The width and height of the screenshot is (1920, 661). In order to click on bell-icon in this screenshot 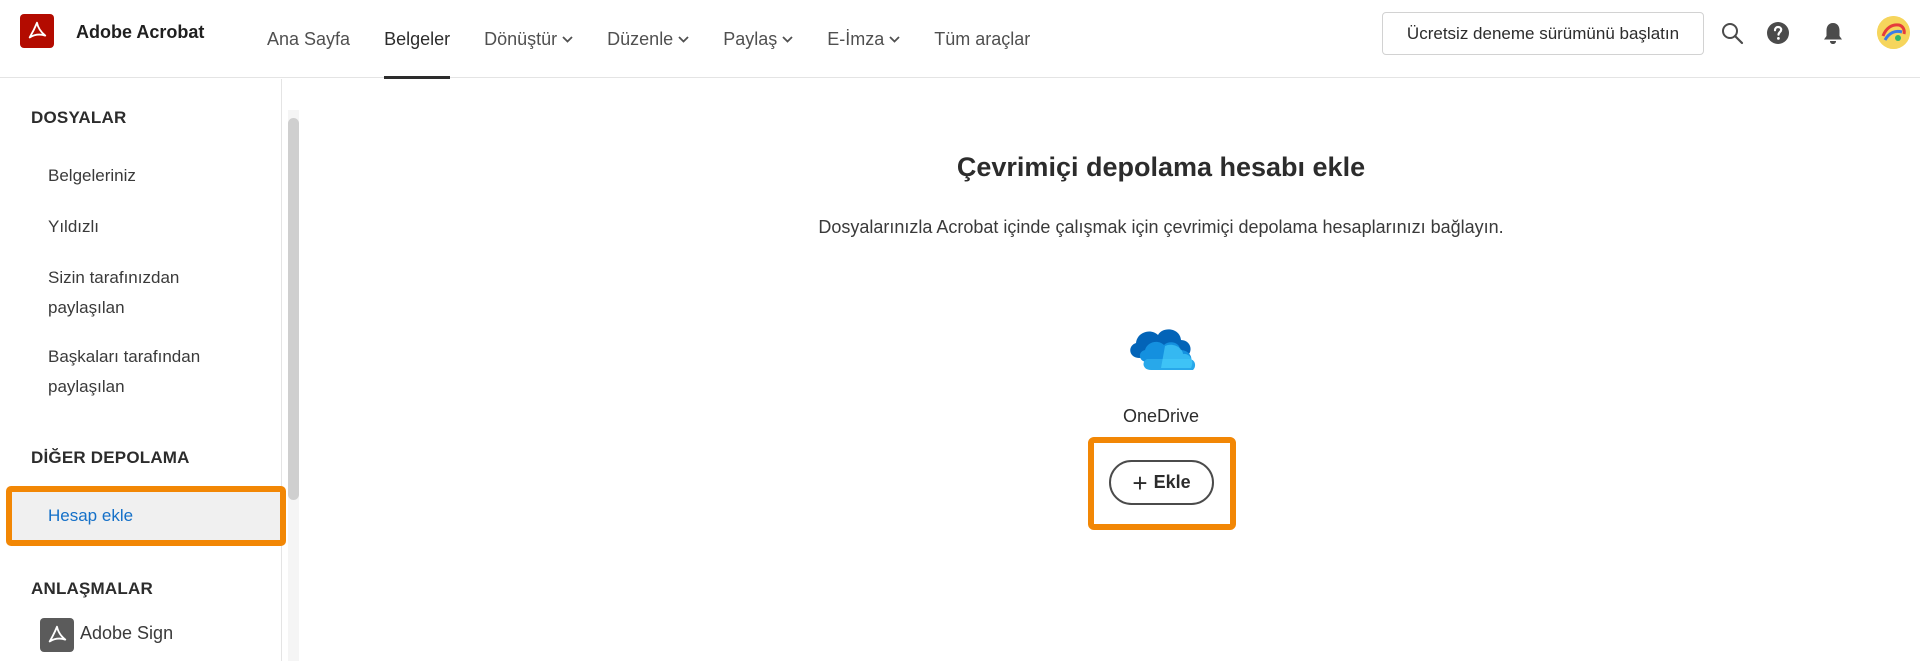, I will do `click(1833, 33)`.